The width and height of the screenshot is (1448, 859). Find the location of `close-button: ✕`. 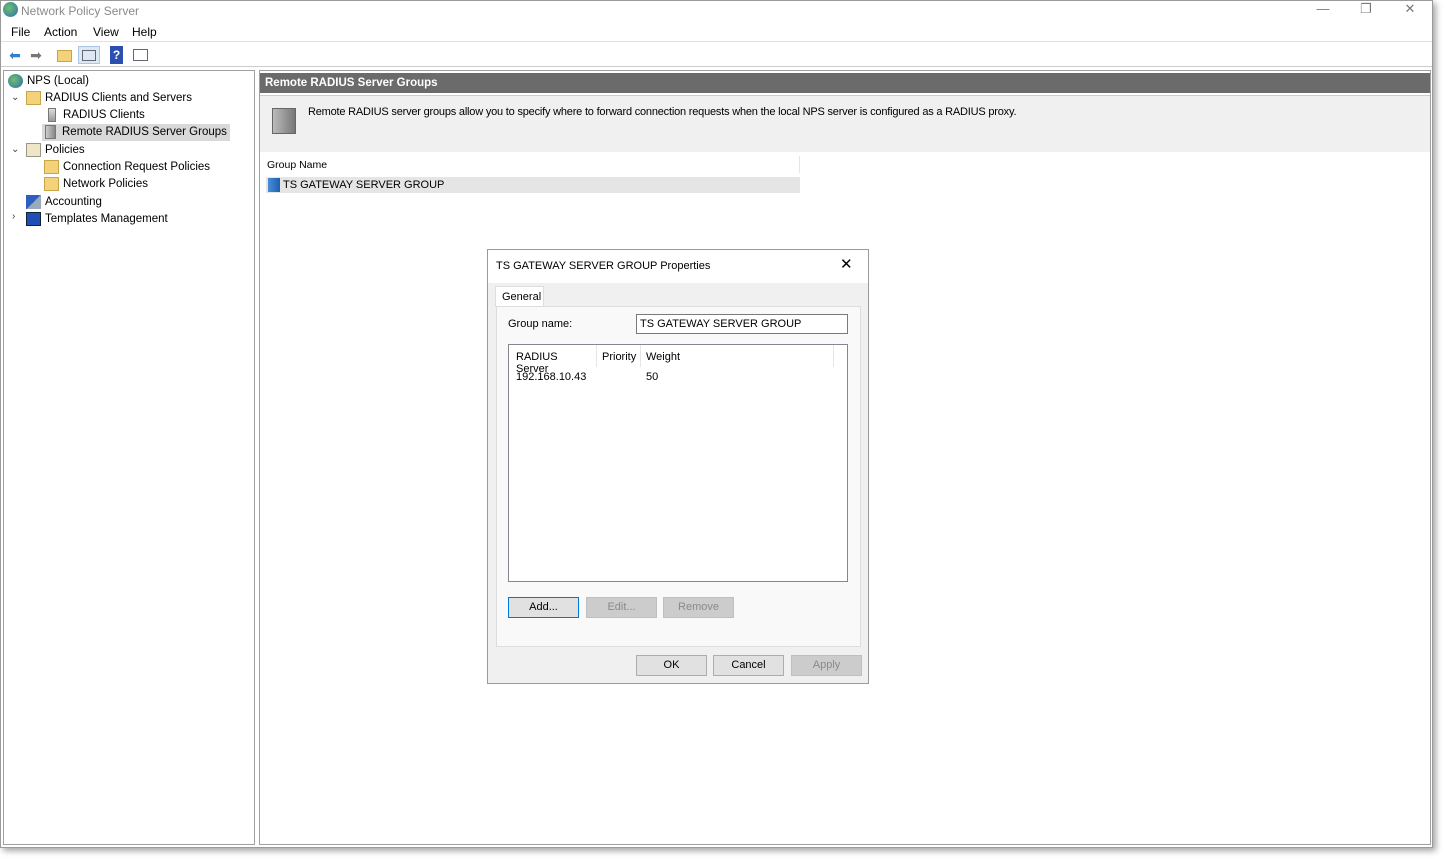

close-button: ✕ is located at coordinates (1410, 10).